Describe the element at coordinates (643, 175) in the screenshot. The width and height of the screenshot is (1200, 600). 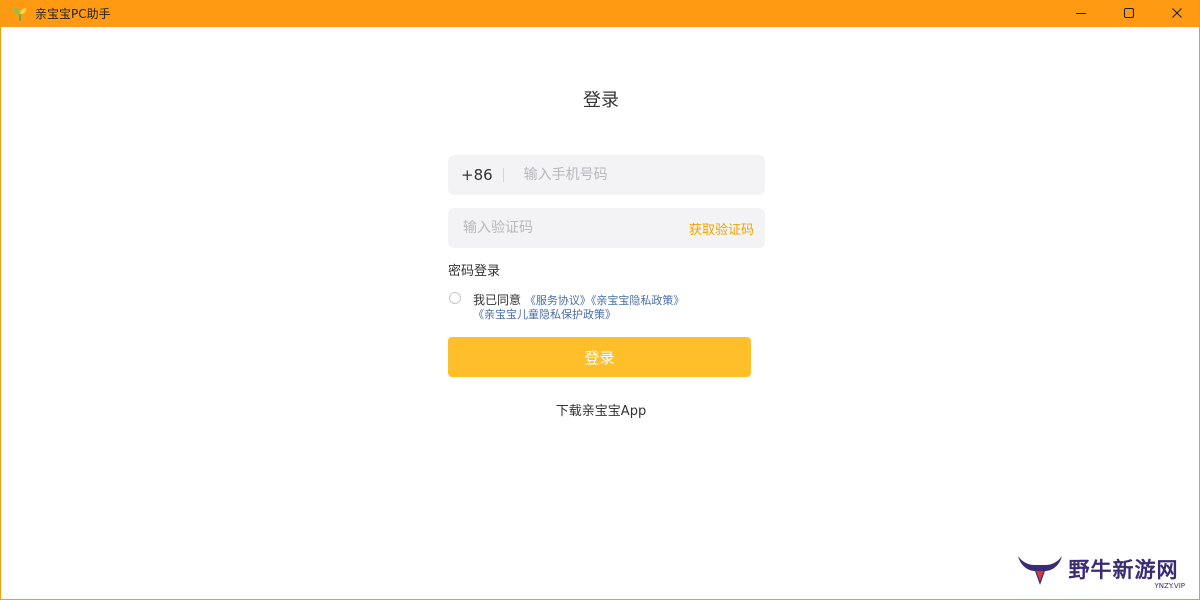
I see `phone-input` at that location.